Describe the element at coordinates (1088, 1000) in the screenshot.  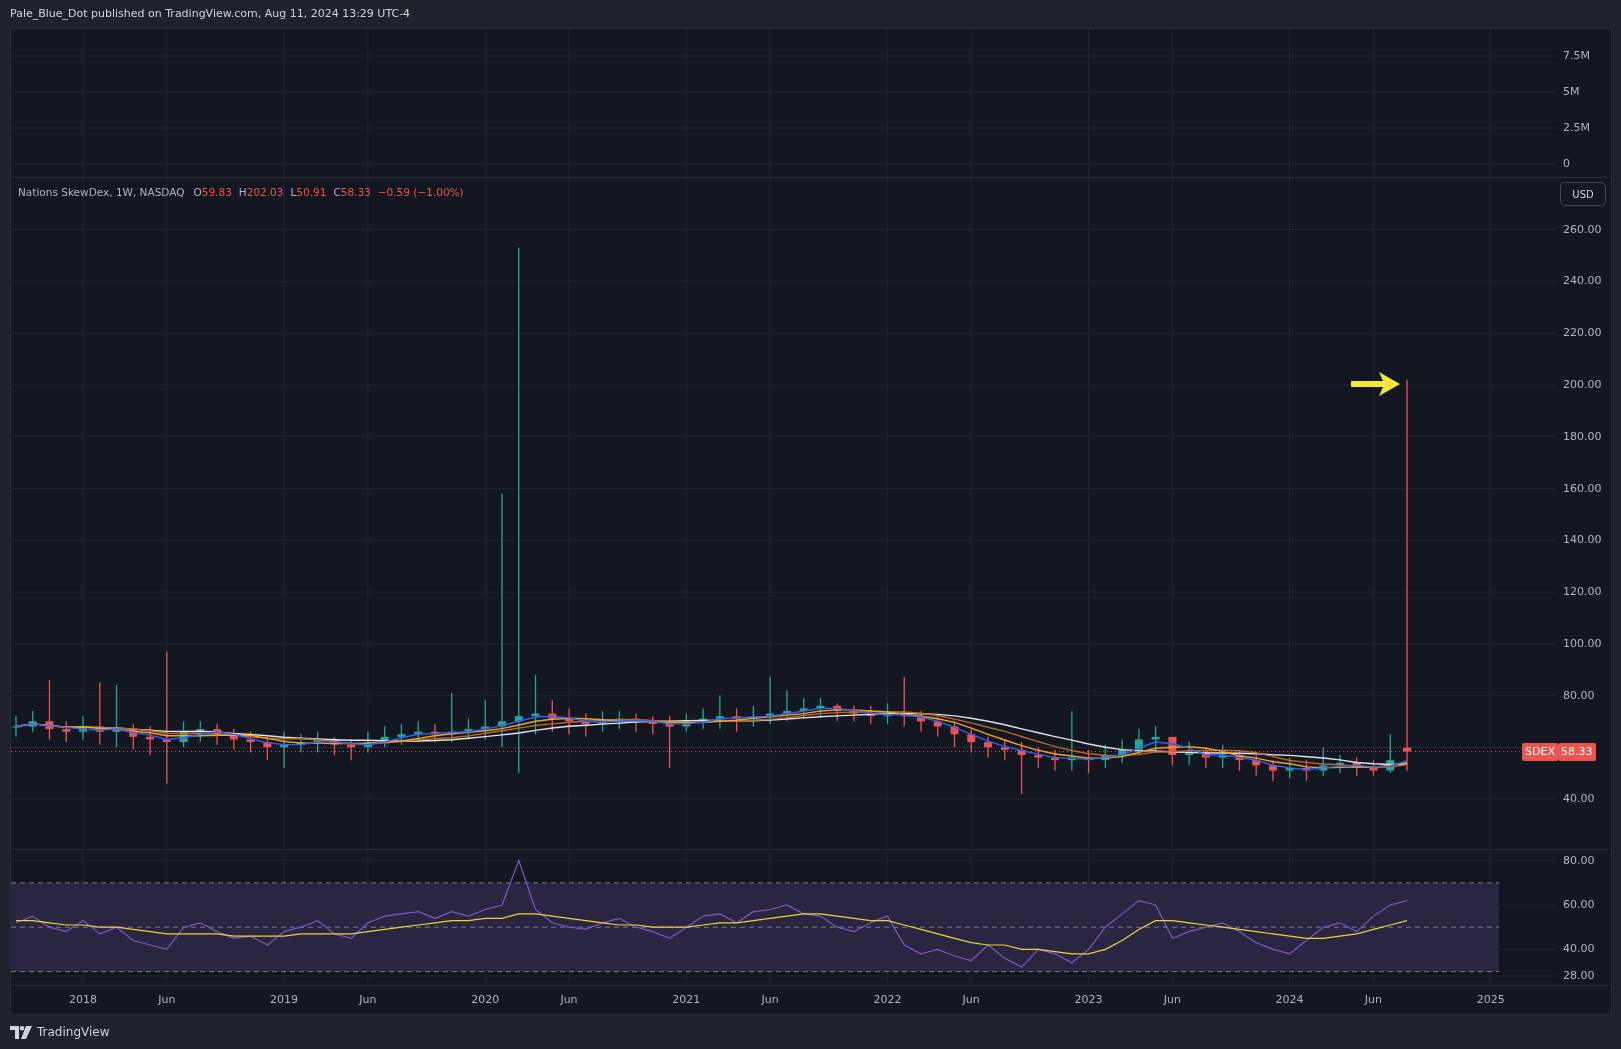
I see `time-scale-label: 2023` at that location.